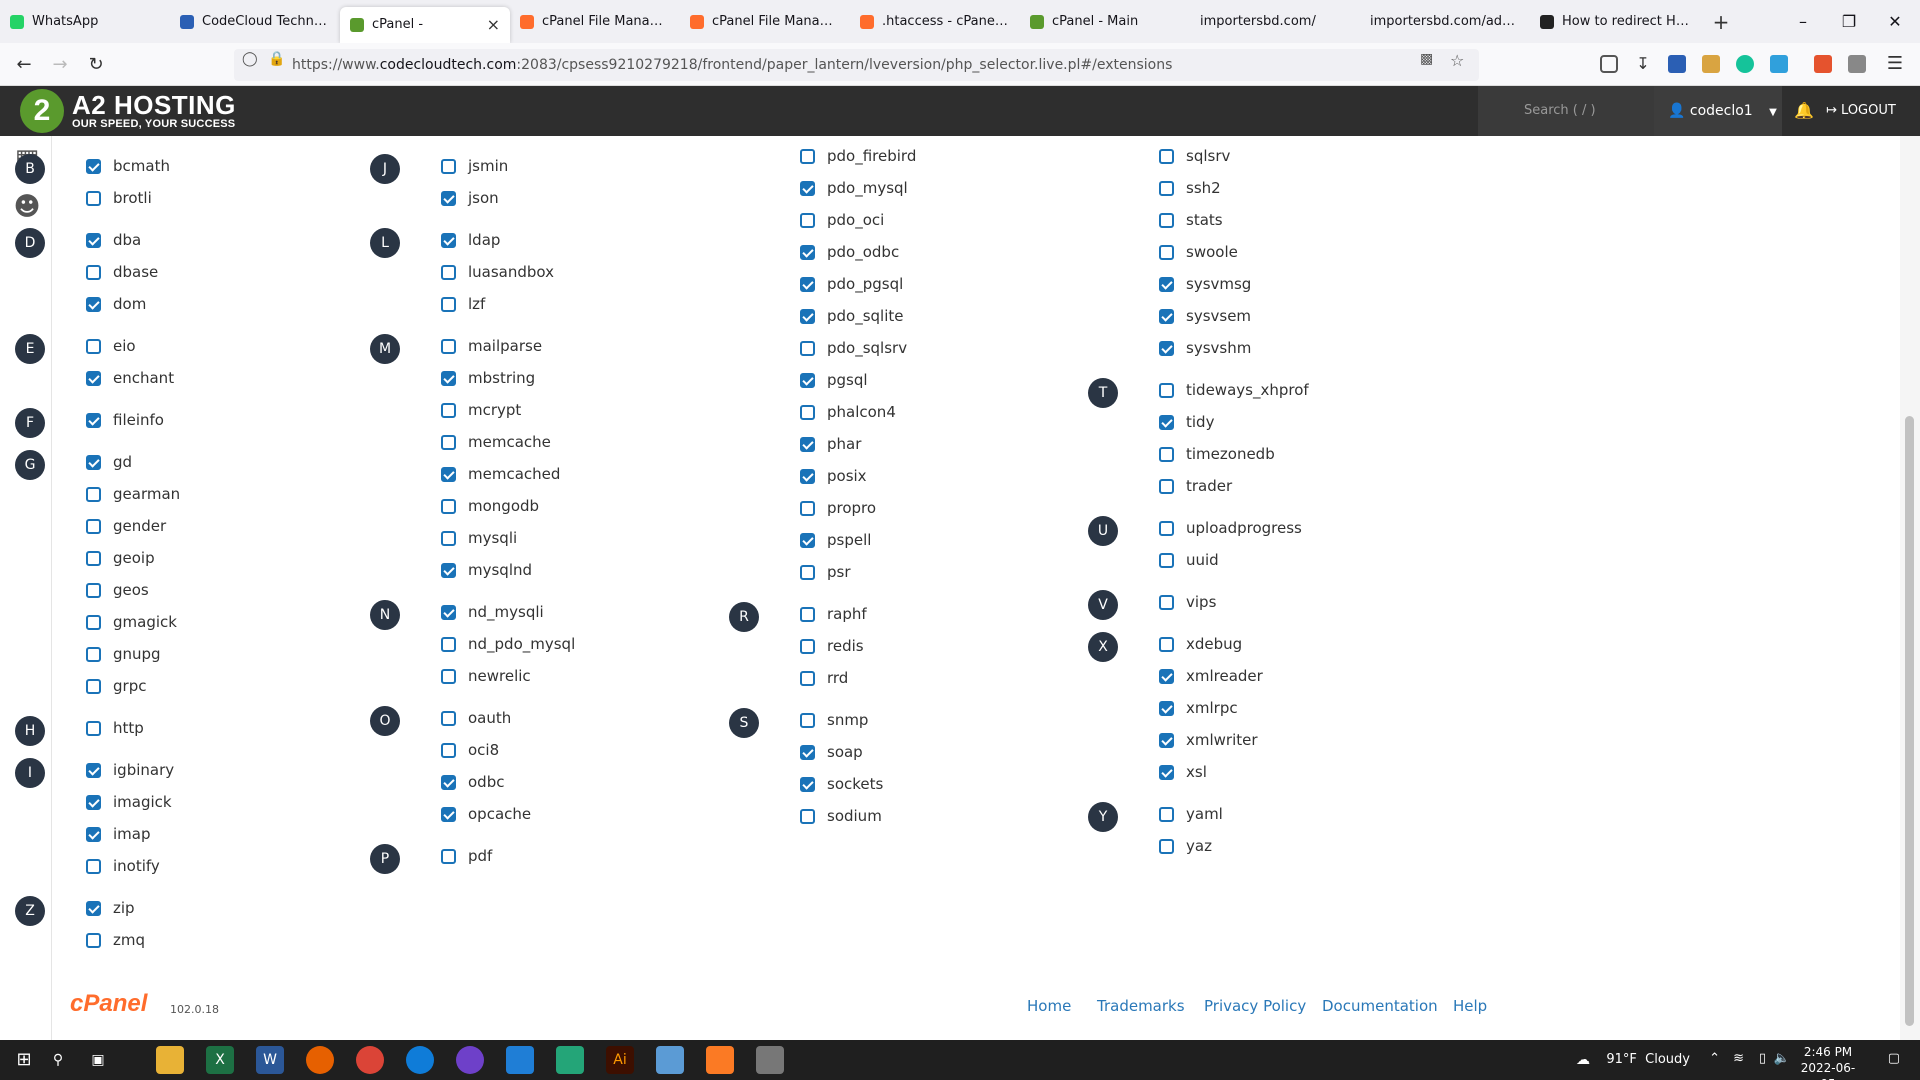 The height and width of the screenshot is (1080, 1920). What do you see at coordinates (491, 346) in the screenshot?
I see `extension-option: mailparse` at bounding box center [491, 346].